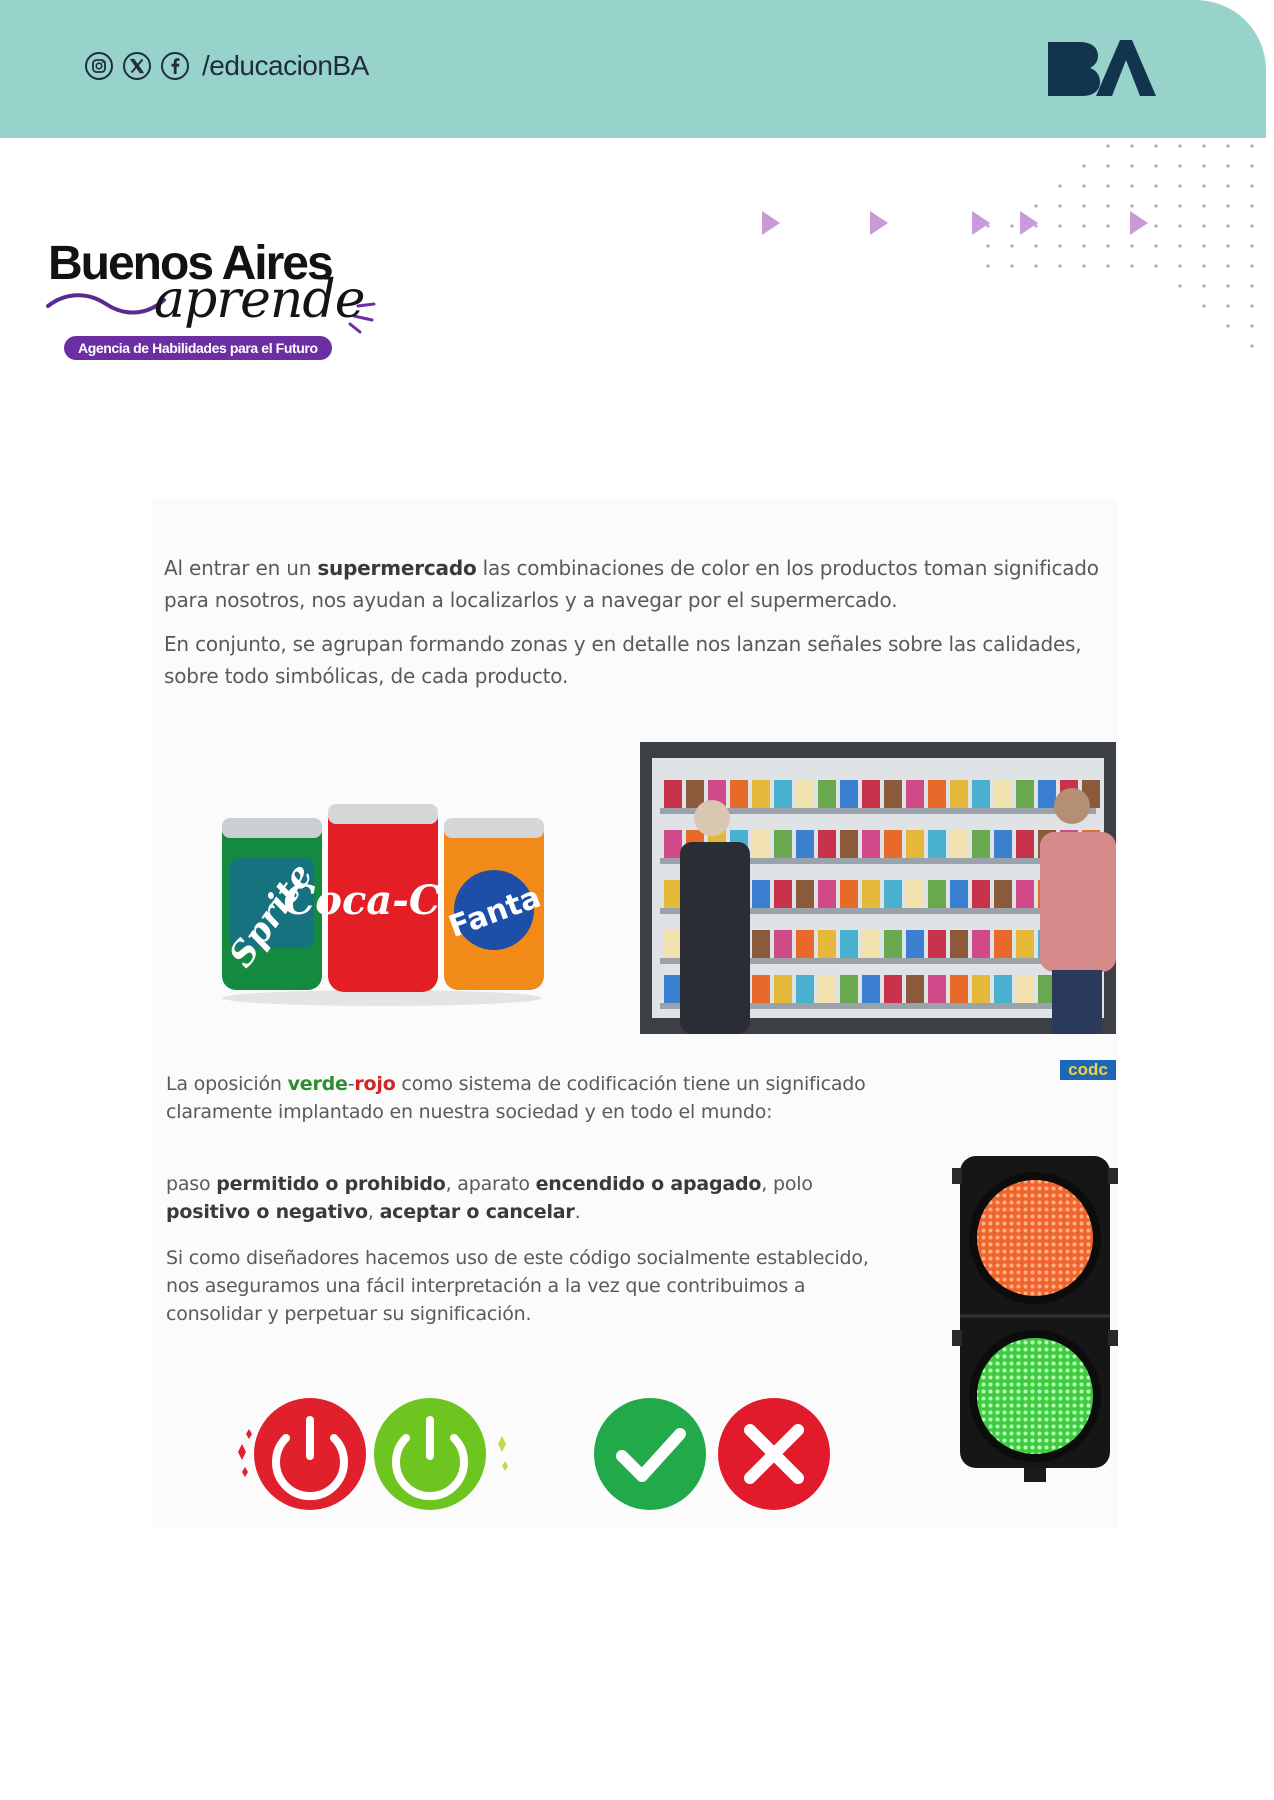  I want to click on power-off-icon, so click(302, 1454).